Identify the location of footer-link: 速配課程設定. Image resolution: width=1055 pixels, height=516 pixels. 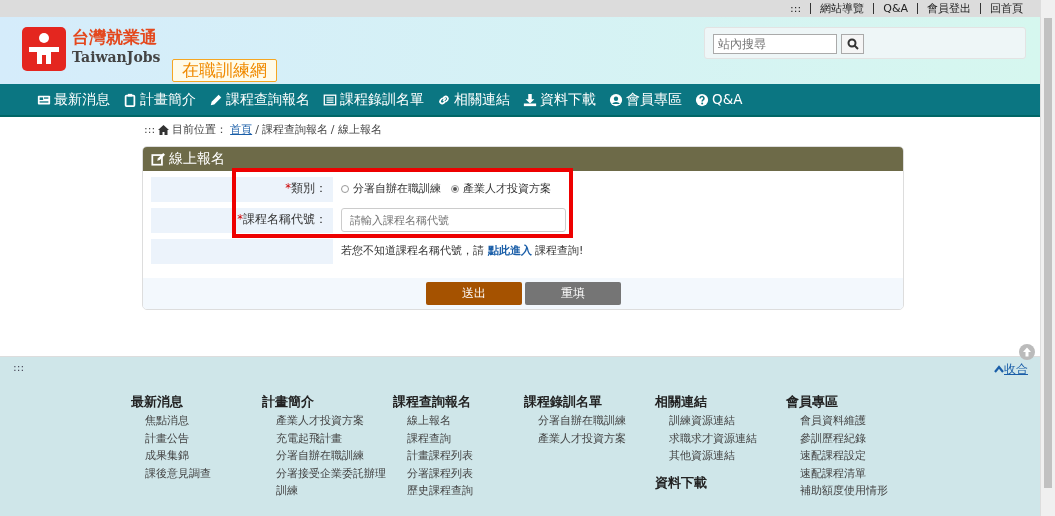
(851, 456).